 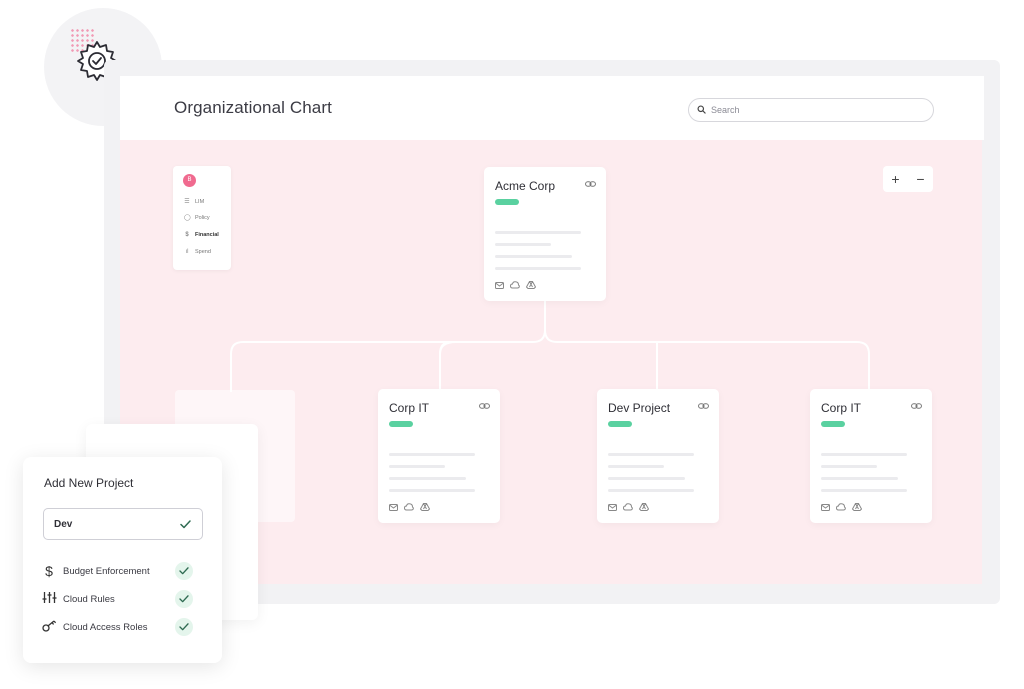 I want to click on card-title: Acme Corp, so click(x=525, y=186).